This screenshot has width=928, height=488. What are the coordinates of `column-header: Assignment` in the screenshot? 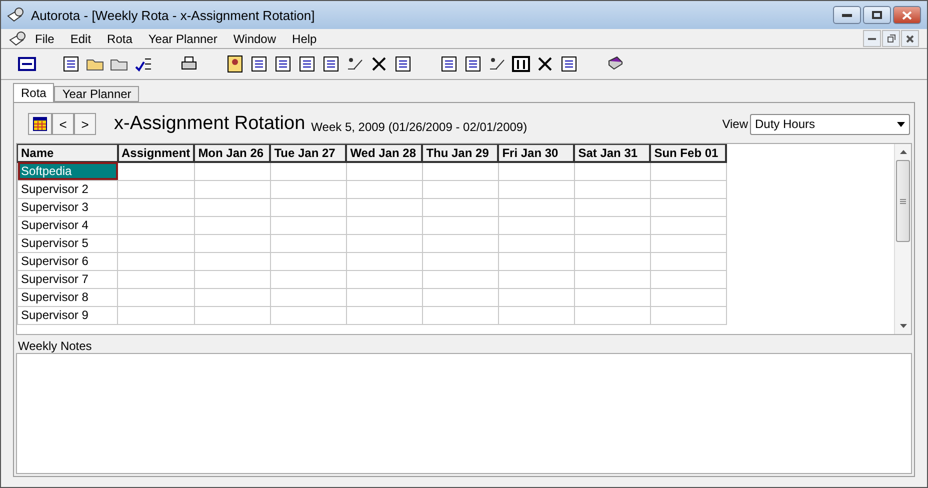 It's located at (156, 153).